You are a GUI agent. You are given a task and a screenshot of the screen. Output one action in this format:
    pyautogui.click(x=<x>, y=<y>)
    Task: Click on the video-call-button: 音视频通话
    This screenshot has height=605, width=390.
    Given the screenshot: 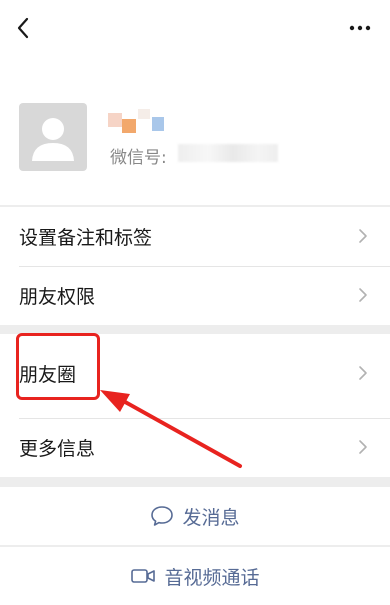 What is the action you would take?
    pyautogui.click(x=195, y=576)
    